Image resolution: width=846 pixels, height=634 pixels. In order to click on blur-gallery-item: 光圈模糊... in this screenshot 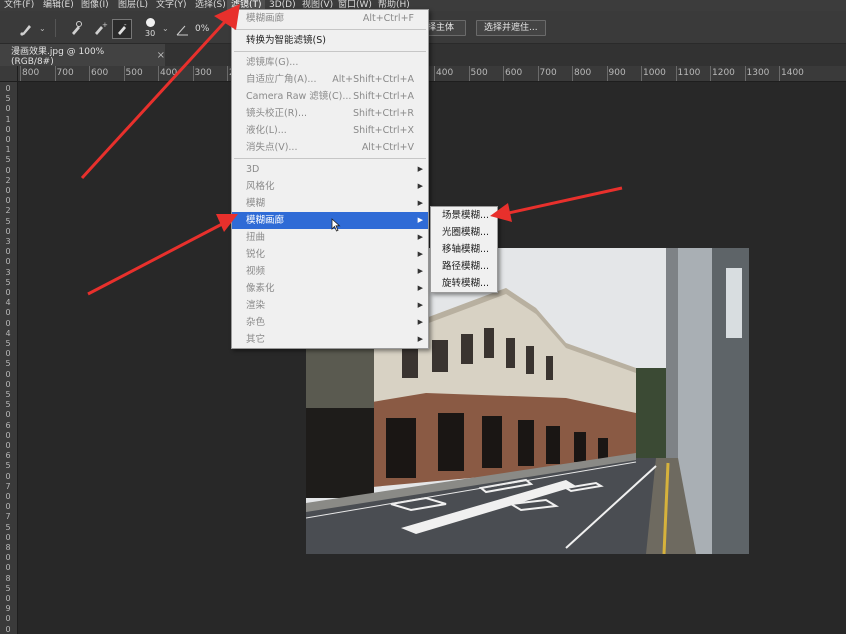, I will do `click(464, 232)`.